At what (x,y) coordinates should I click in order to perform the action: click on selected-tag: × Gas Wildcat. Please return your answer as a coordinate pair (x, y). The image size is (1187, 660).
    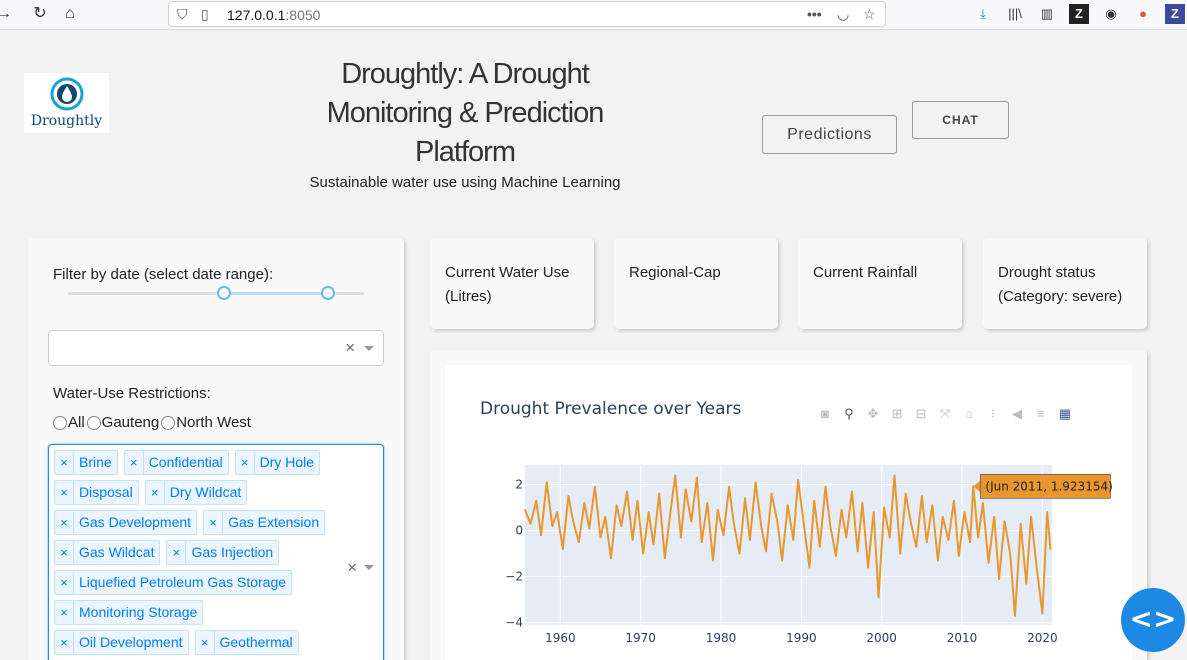
    Looking at the image, I should click on (107, 552).